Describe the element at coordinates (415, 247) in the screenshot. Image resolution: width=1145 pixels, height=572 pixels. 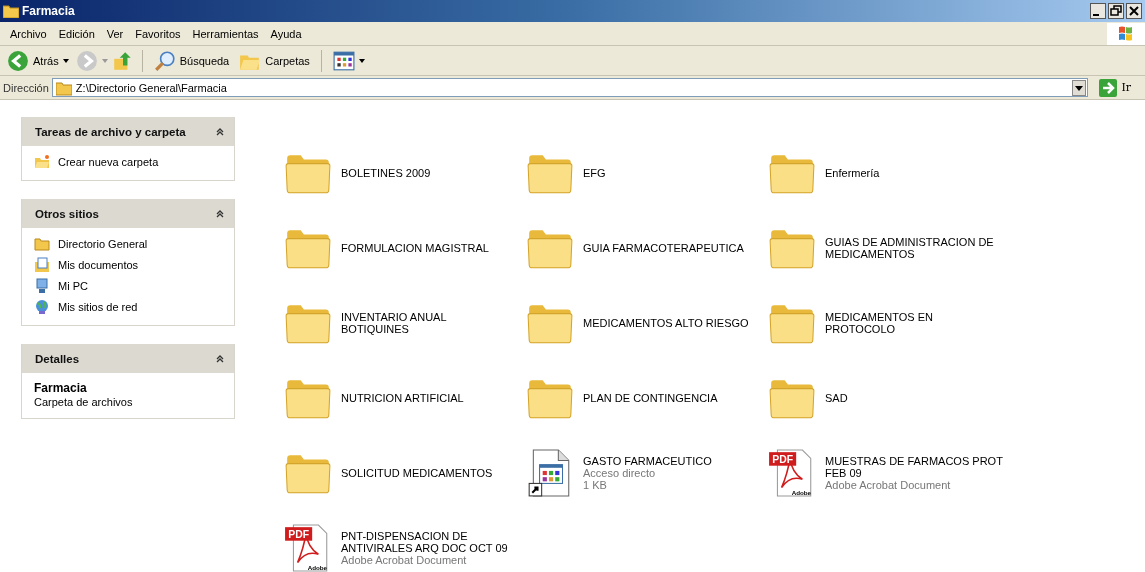
I see `file-name: FORMULACION MAGISTRAL` at that location.